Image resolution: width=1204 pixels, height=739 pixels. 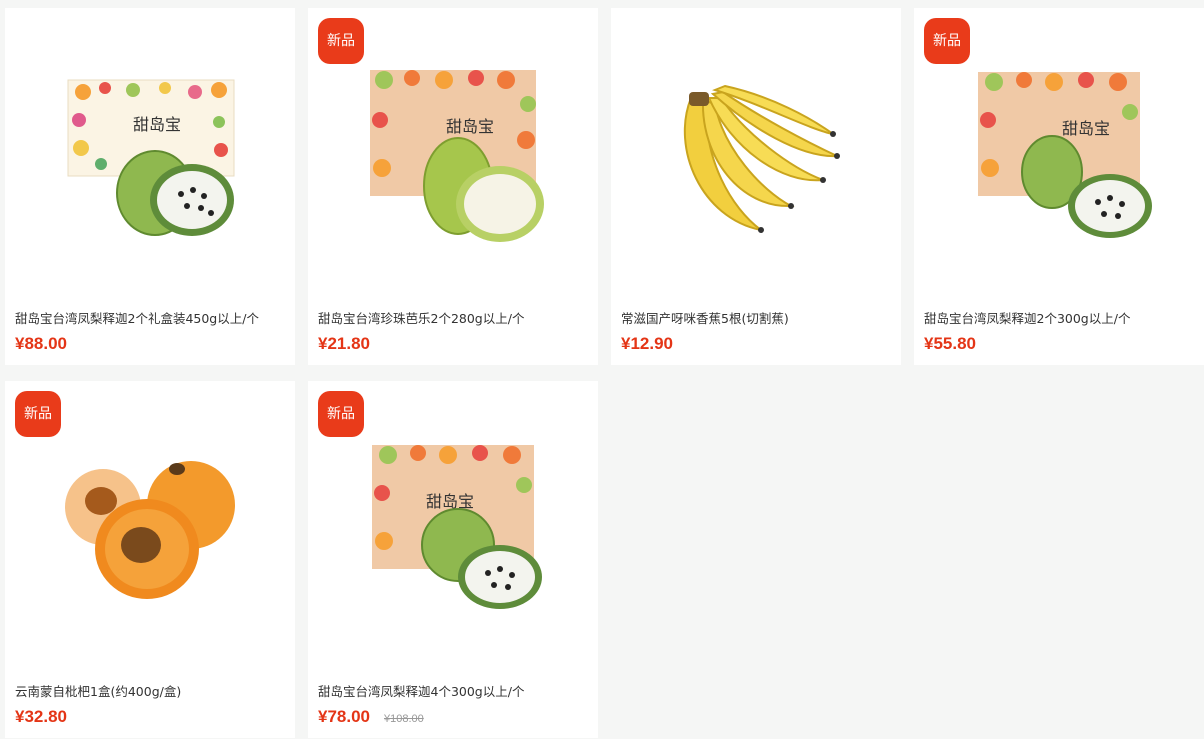 I want to click on cherimoya-giftbox-image: 甜岛宝, so click(x=151, y=157).